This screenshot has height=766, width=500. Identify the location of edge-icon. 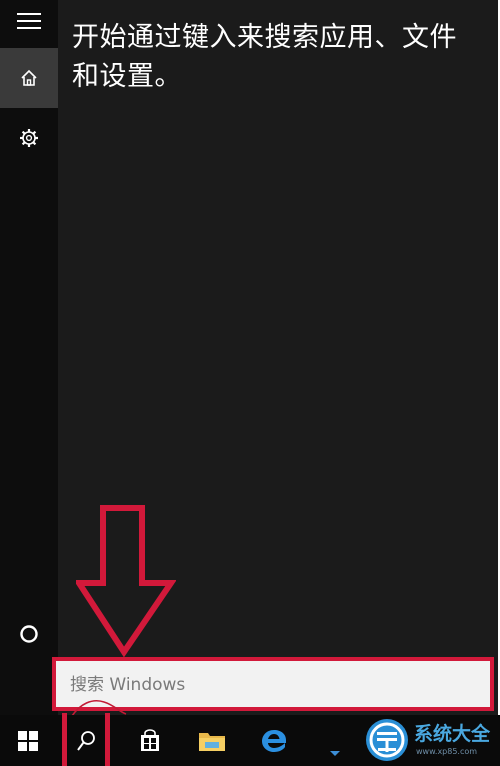
(274, 740).